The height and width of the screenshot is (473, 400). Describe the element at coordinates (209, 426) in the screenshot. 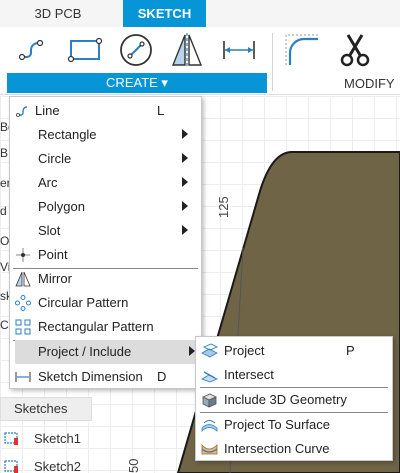

I see `project-to-surface-icon` at that location.